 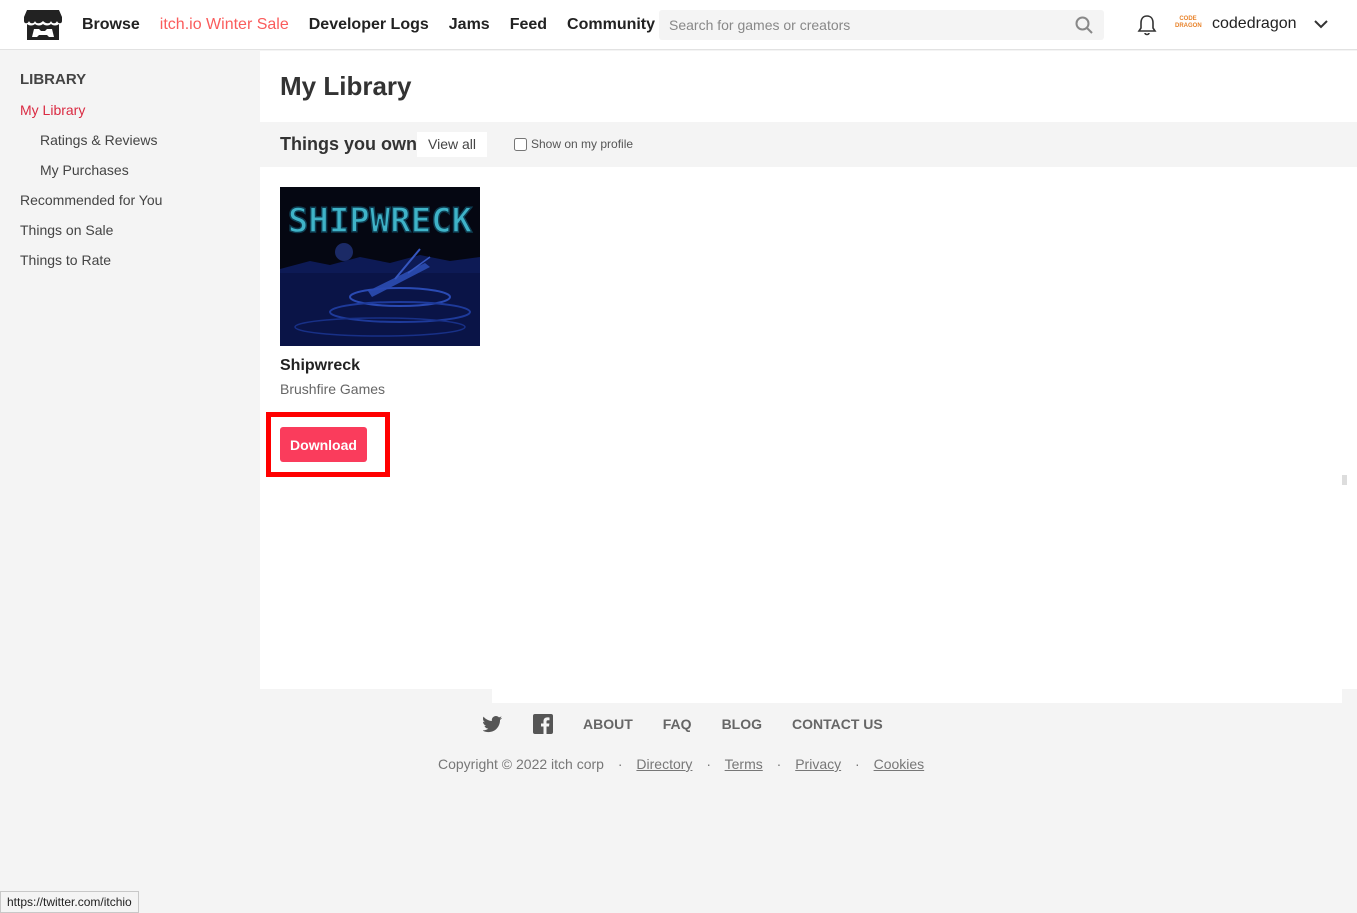 What do you see at coordinates (52, 110) in the screenshot?
I see `sidebar-item-my-library: My Library` at bounding box center [52, 110].